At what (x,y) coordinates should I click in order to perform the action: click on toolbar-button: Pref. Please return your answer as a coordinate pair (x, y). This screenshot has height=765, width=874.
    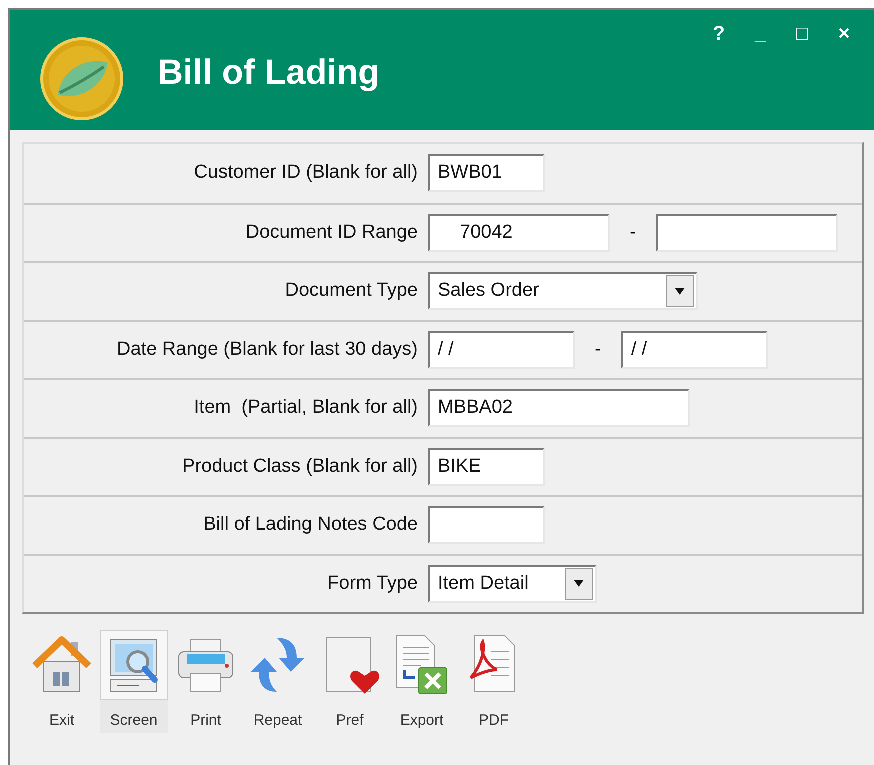
    Looking at the image, I should click on (350, 681).